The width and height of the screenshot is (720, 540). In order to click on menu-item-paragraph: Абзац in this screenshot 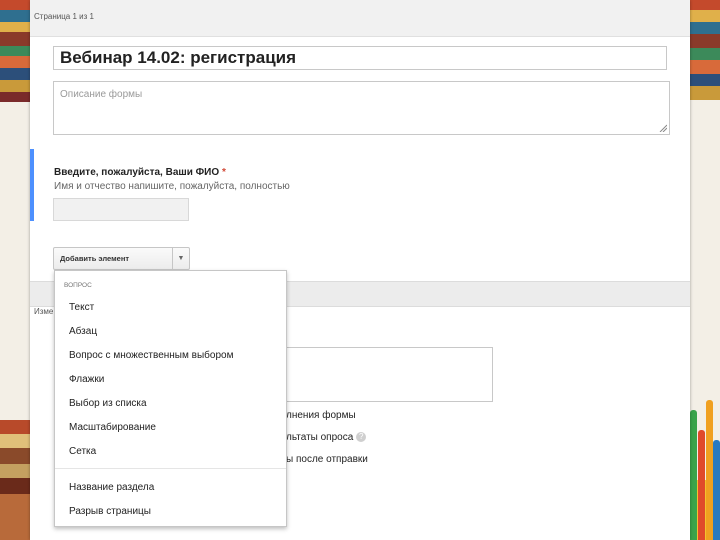, I will do `click(83, 331)`.